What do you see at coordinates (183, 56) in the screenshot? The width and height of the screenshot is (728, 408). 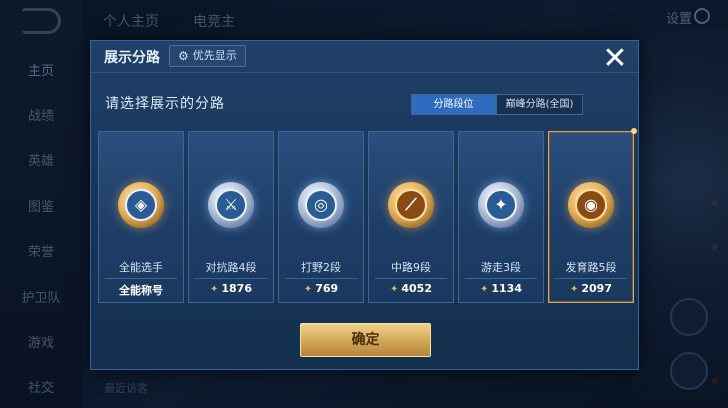 I see `gear-icon: ⚙` at bounding box center [183, 56].